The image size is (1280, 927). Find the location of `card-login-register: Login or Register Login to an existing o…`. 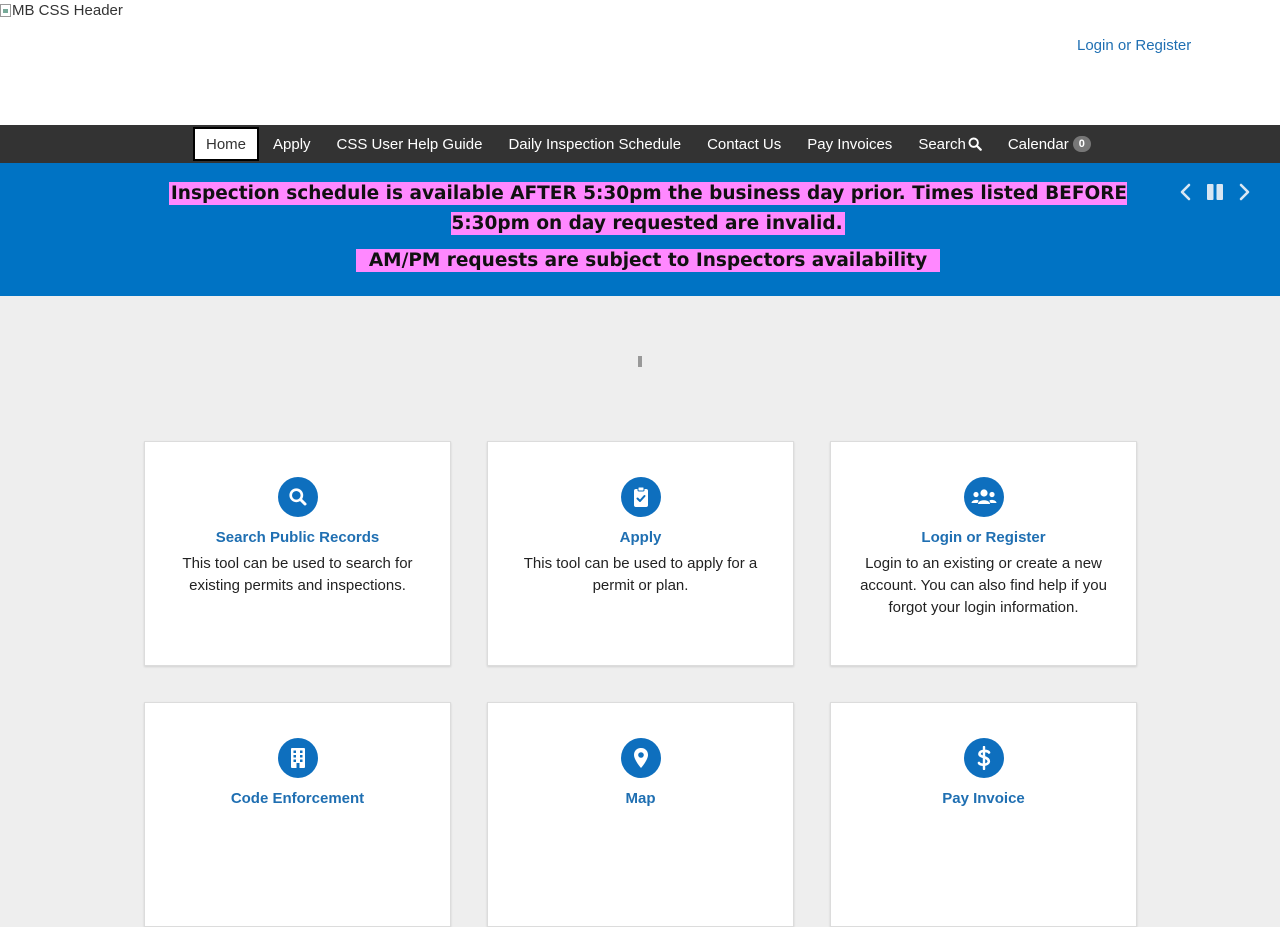

card-login-register: Login or Register Login to an existing o… is located at coordinates (983, 553).